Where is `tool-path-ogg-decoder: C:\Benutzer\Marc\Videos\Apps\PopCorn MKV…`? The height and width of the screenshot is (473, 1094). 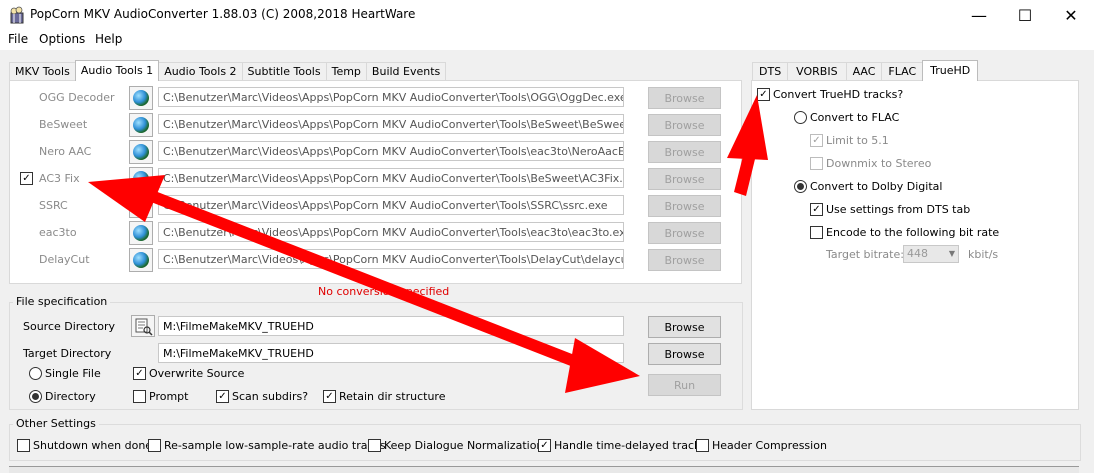 tool-path-ogg-decoder: C:\Benutzer\Marc\Videos\Apps\PopCorn MKV… is located at coordinates (391, 97).